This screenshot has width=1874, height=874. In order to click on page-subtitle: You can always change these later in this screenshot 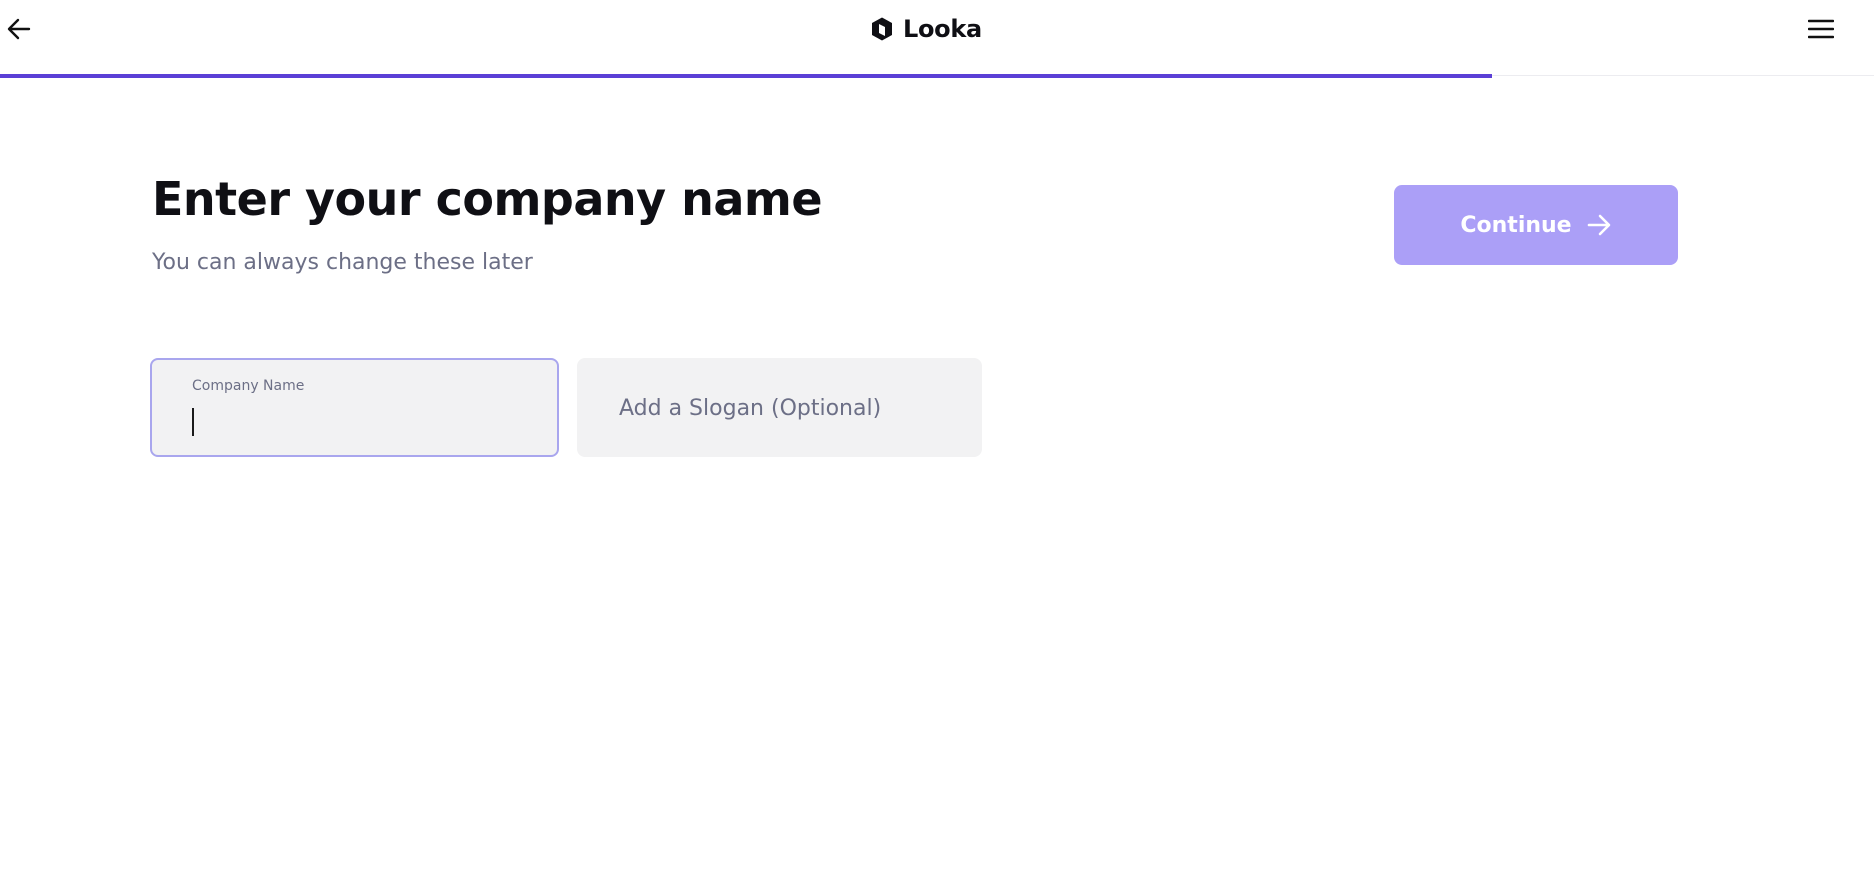, I will do `click(342, 262)`.